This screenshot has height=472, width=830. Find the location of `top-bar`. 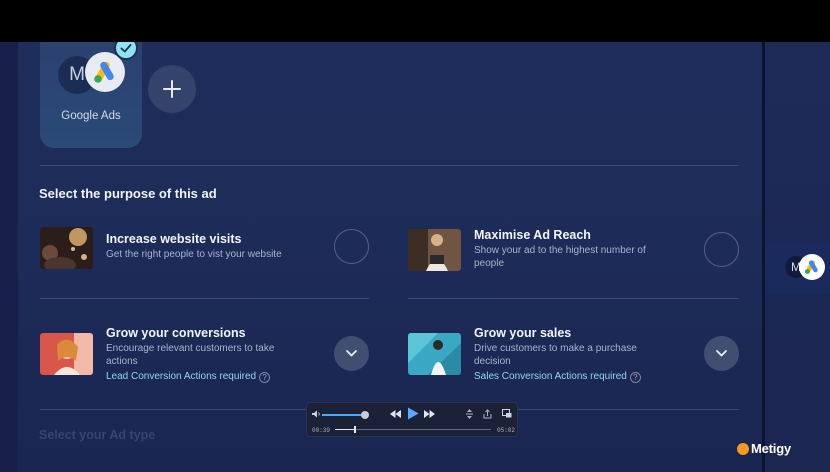

top-bar is located at coordinates (415, 21).